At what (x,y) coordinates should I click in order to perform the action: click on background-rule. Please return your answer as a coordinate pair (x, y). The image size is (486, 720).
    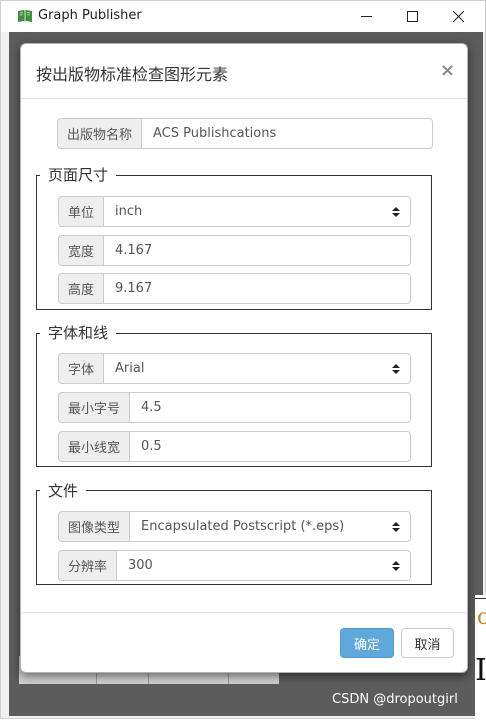
    Looking at the image, I should click on (480, 598).